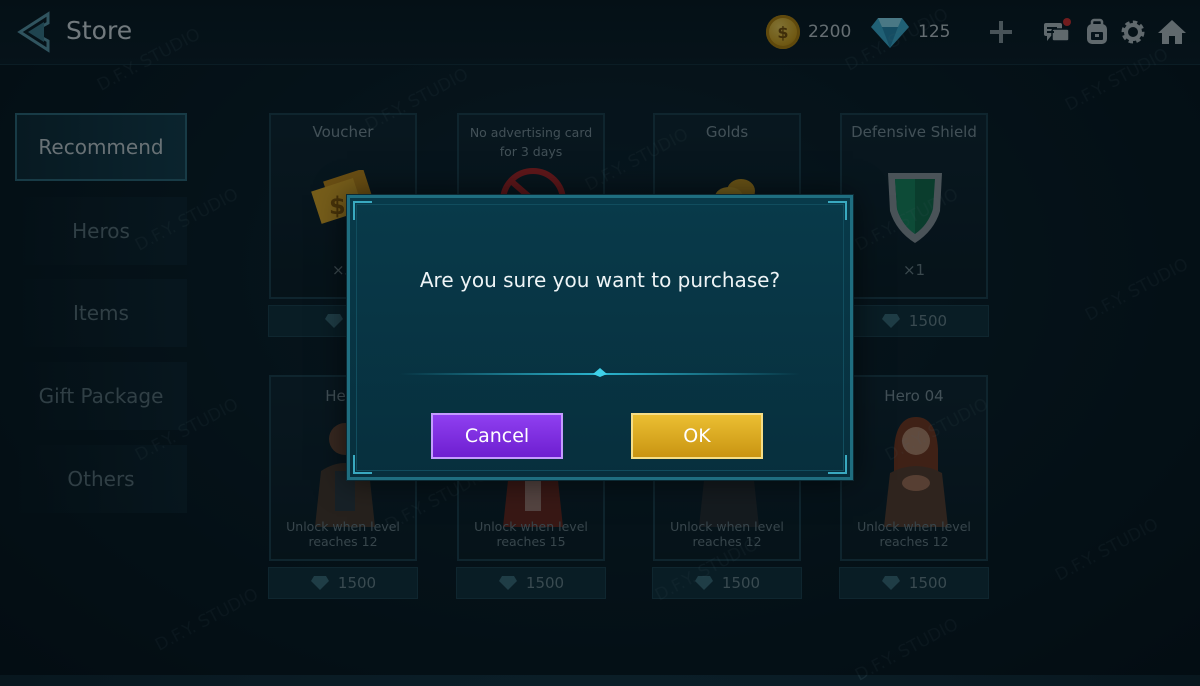 The image size is (1200, 686). Describe the element at coordinates (600, 372) in the screenshot. I see `dialog-divider` at that location.